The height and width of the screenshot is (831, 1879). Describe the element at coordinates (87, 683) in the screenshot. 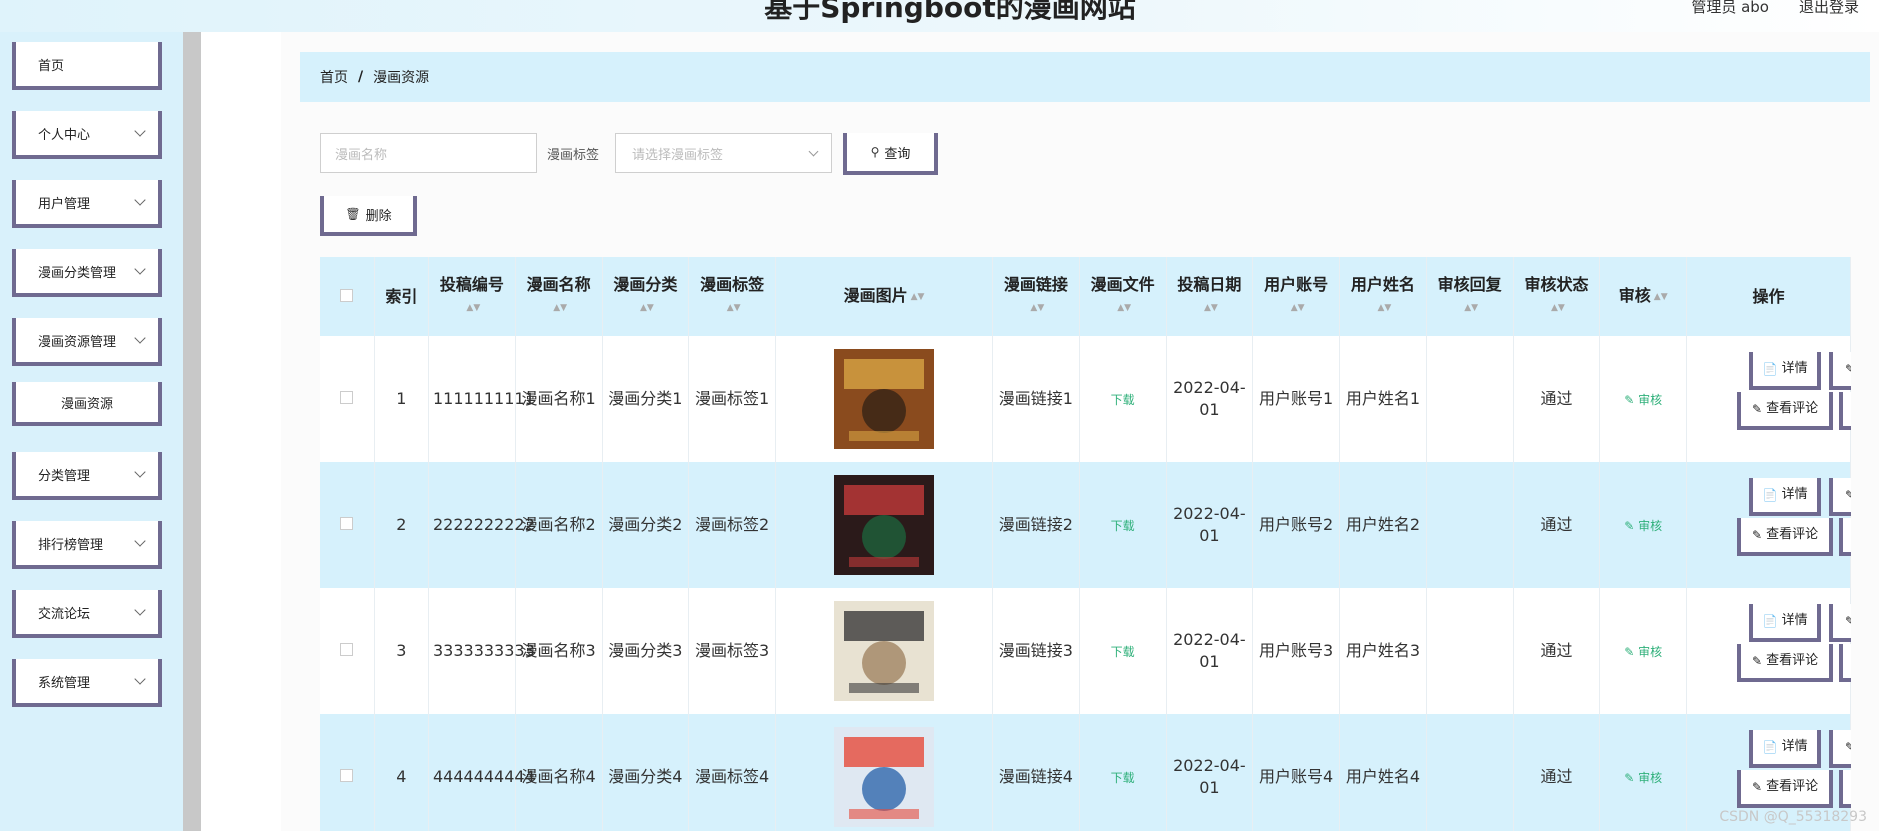

I see `sidebar-item-system: 系统管理` at that location.